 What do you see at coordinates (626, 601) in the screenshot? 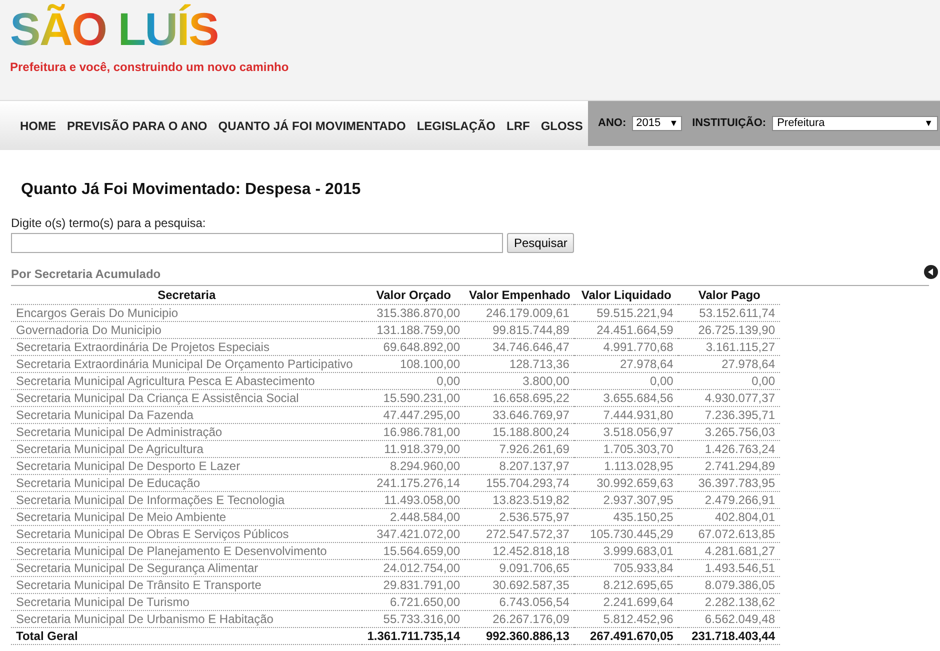
I see `table-cell: 2.241.699,64` at bounding box center [626, 601].